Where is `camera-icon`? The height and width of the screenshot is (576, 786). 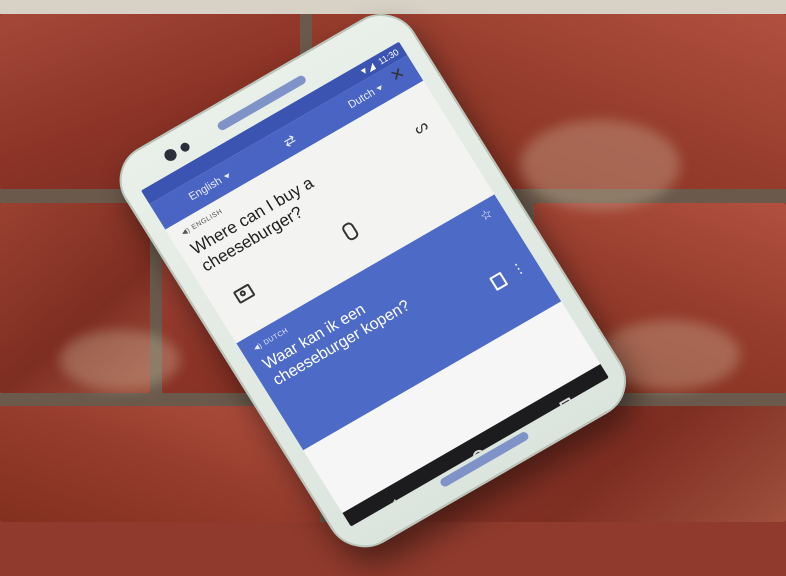 camera-icon is located at coordinates (244, 294).